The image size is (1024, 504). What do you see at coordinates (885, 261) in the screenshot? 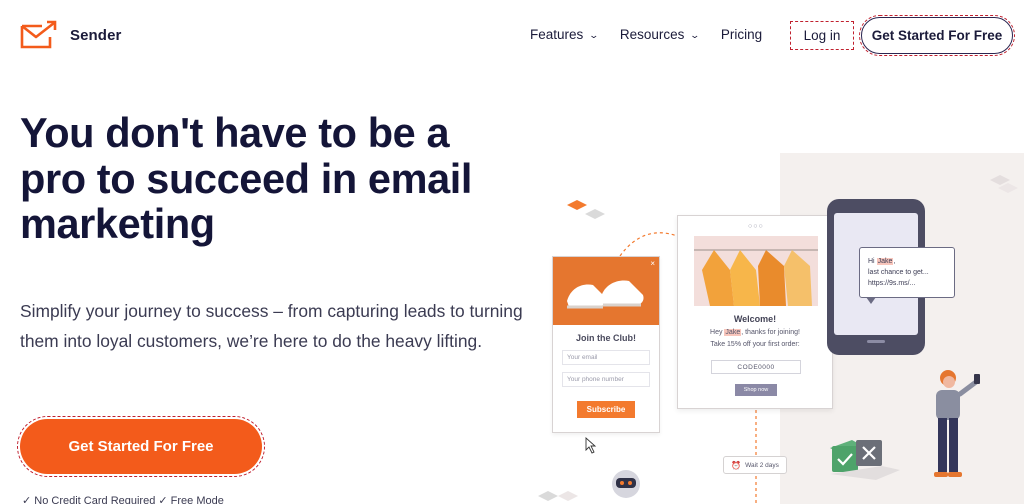
I see `sms-name: Jake` at bounding box center [885, 261].